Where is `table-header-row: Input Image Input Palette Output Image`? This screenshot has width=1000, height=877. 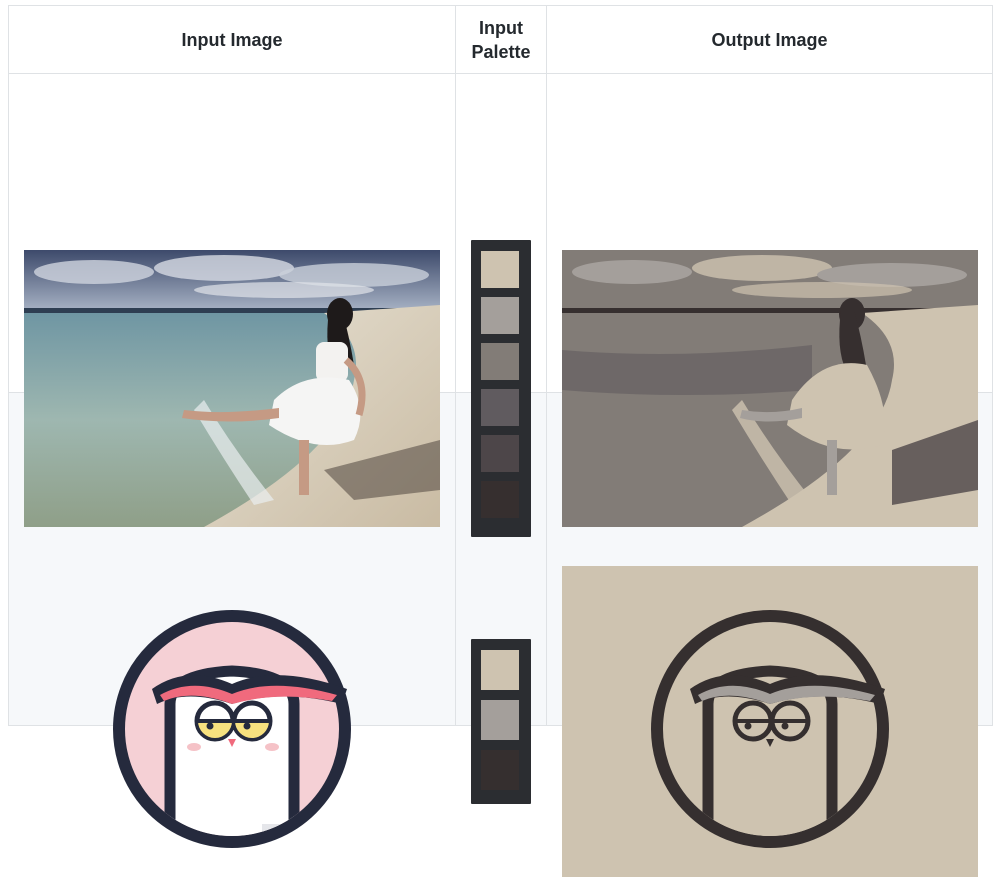
table-header-row: Input Image Input Palette Output Image is located at coordinates (500, 39).